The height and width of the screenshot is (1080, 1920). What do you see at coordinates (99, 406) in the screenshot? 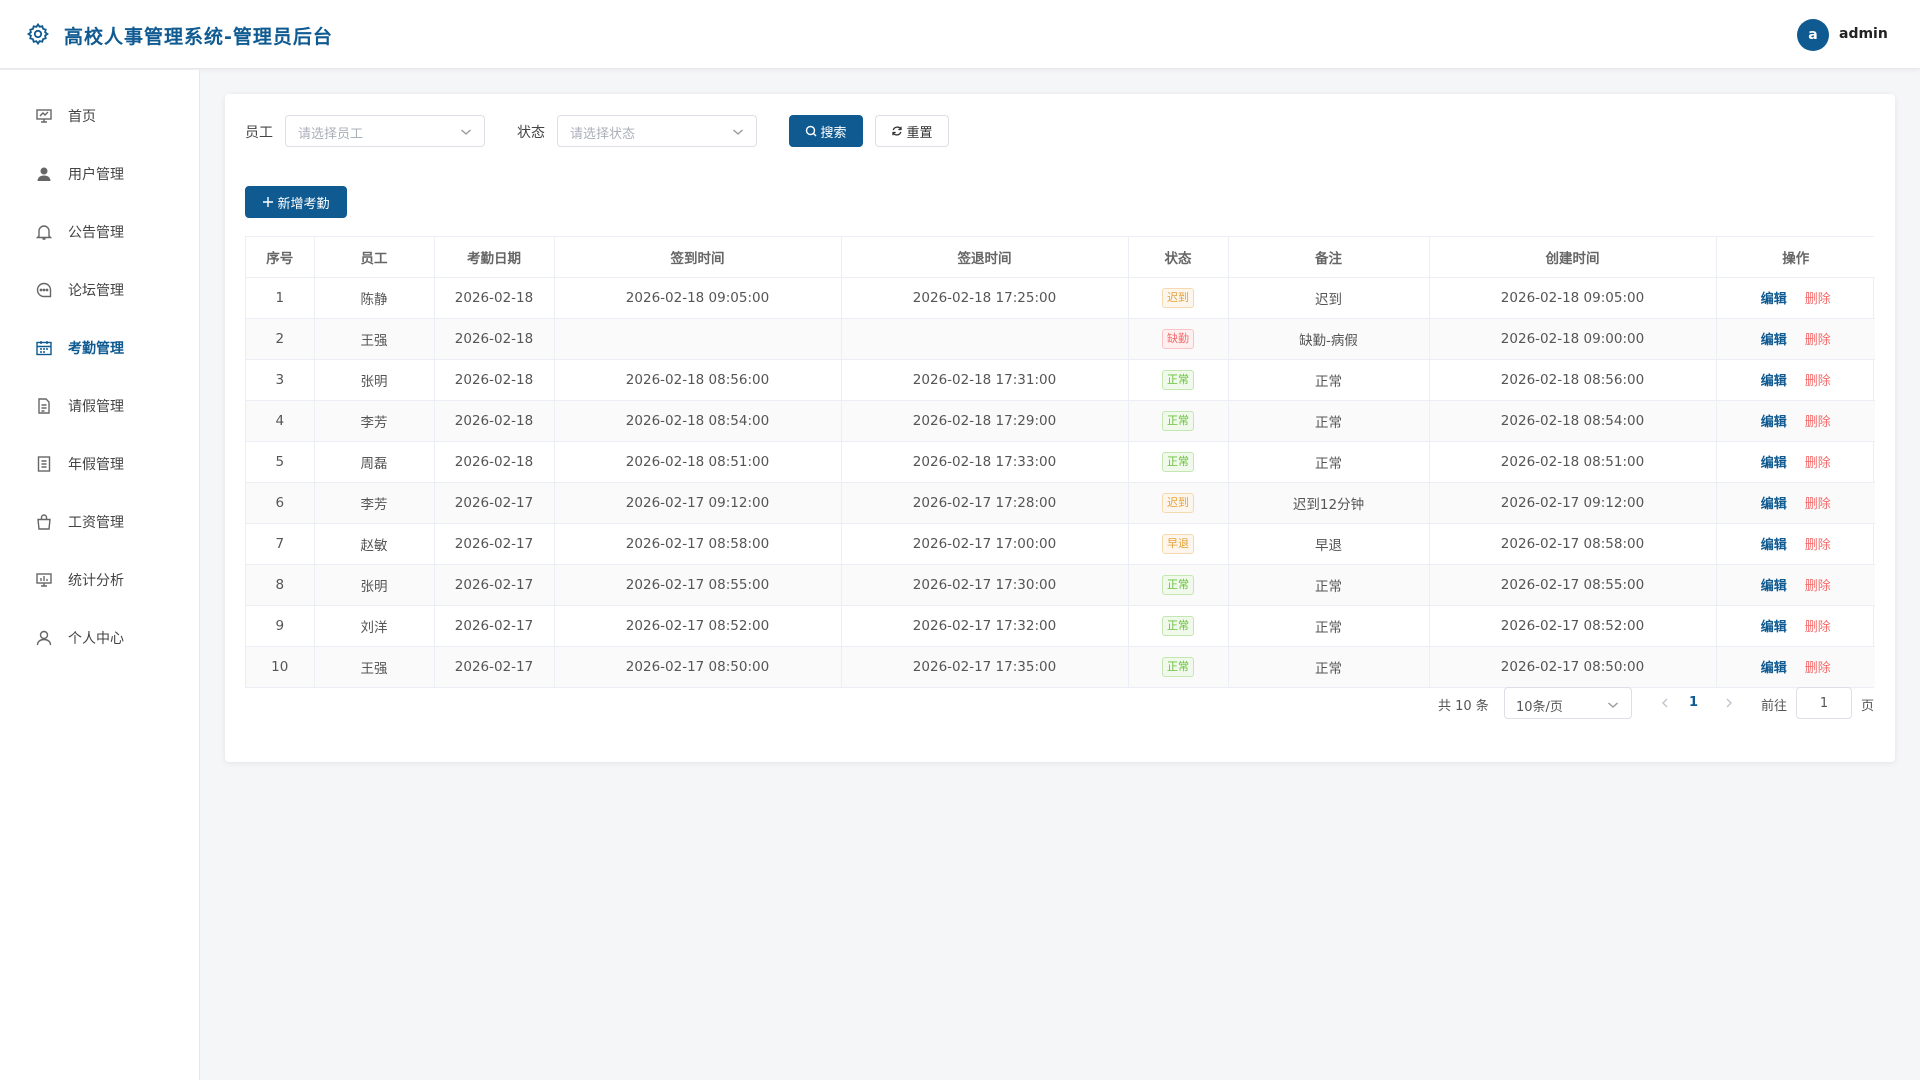
I see `sidebar-item-leave: 请假管理` at bounding box center [99, 406].